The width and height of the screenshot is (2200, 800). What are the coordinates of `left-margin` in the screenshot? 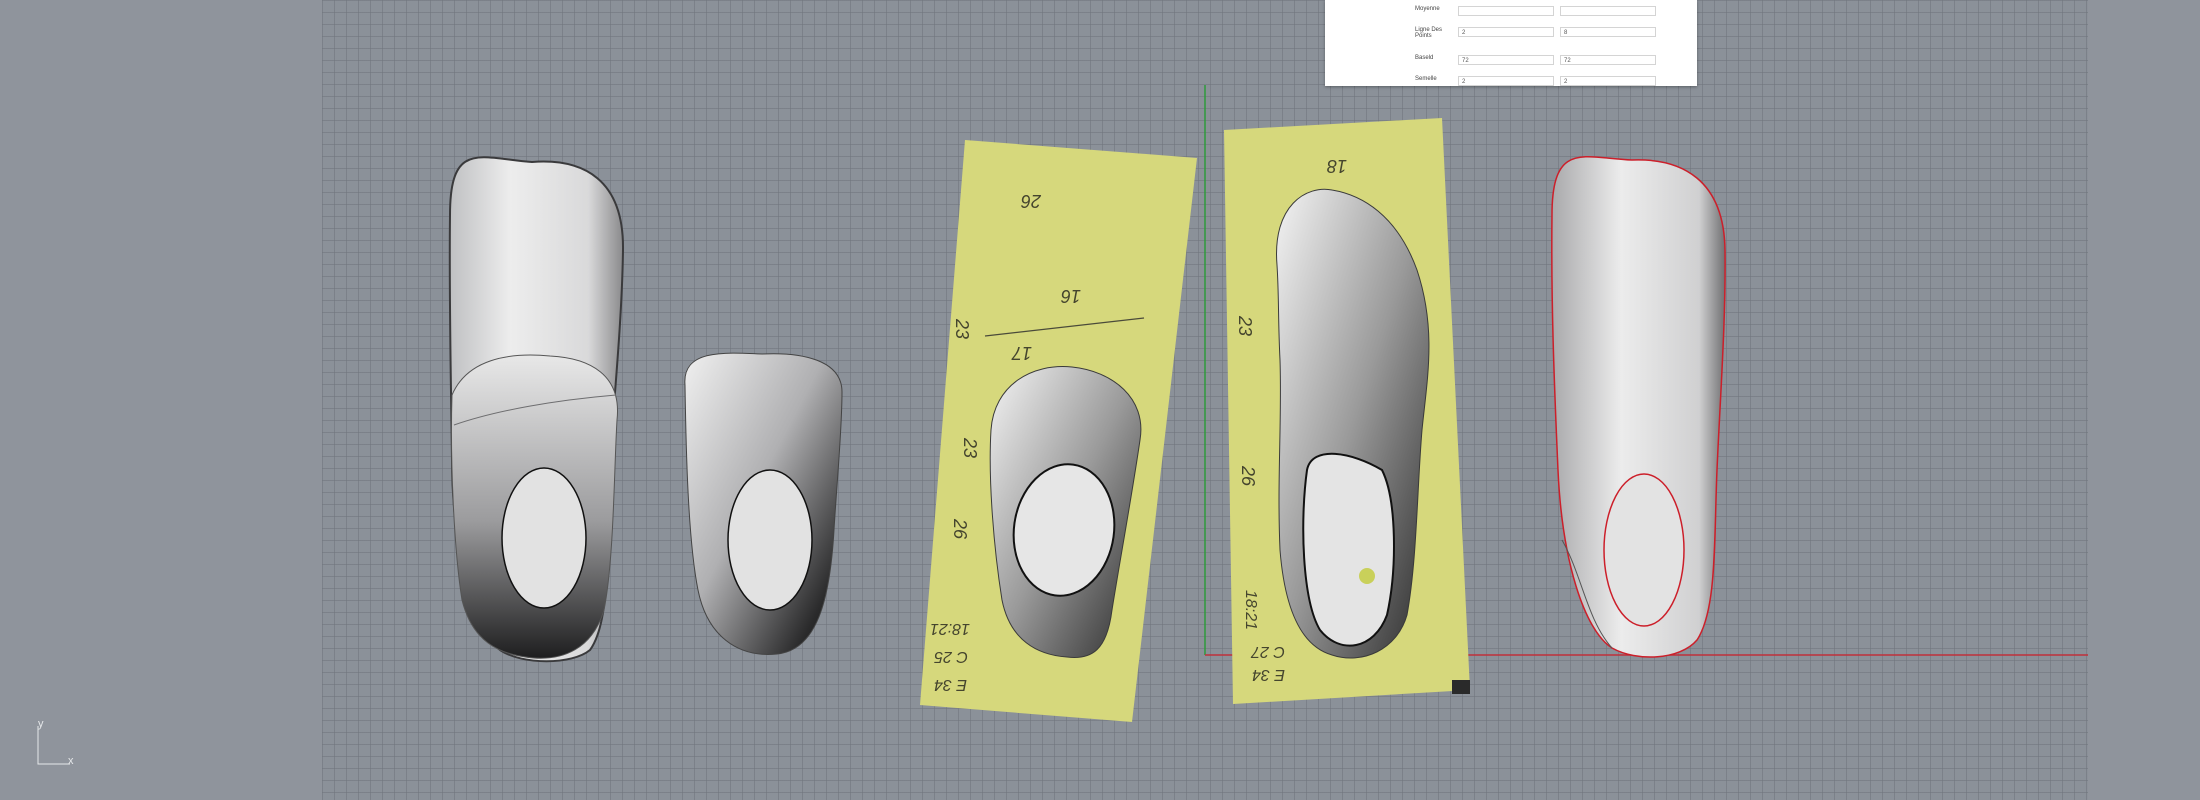 It's located at (161, 400).